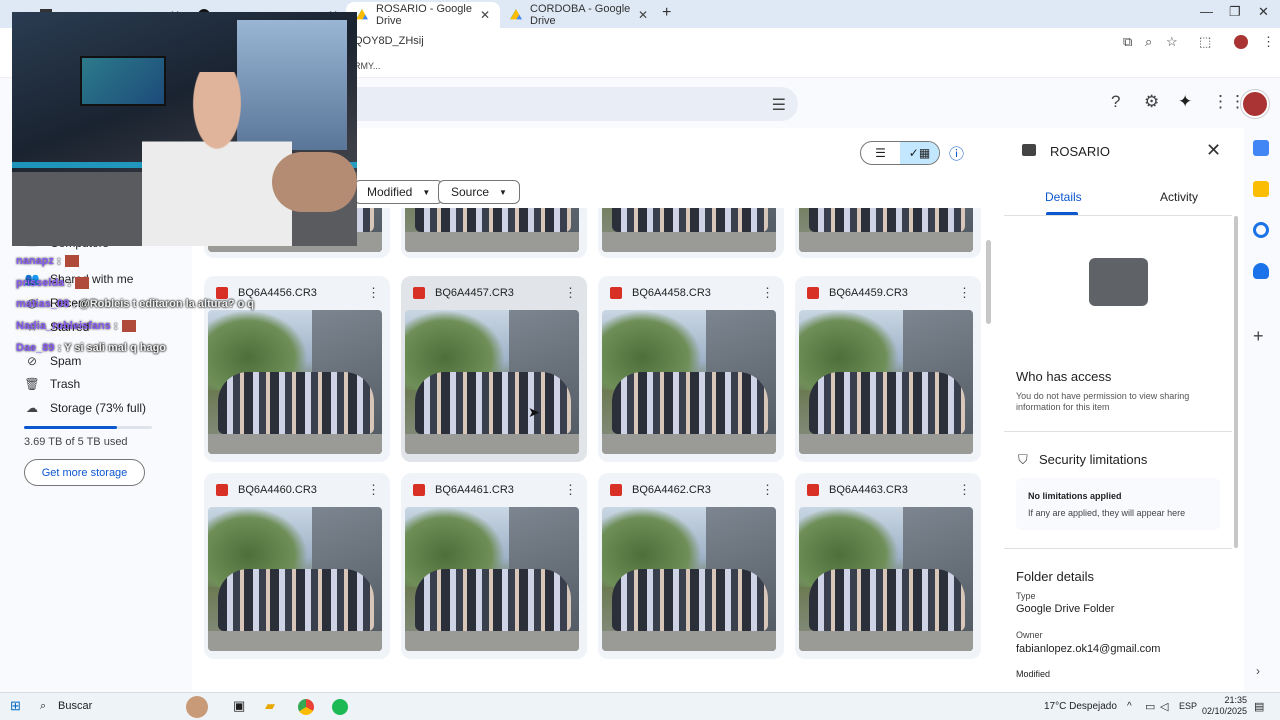 Image resolution: width=1280 pixels, height=720 pixels. I want to click on chrome-icon, so click(306, 707).